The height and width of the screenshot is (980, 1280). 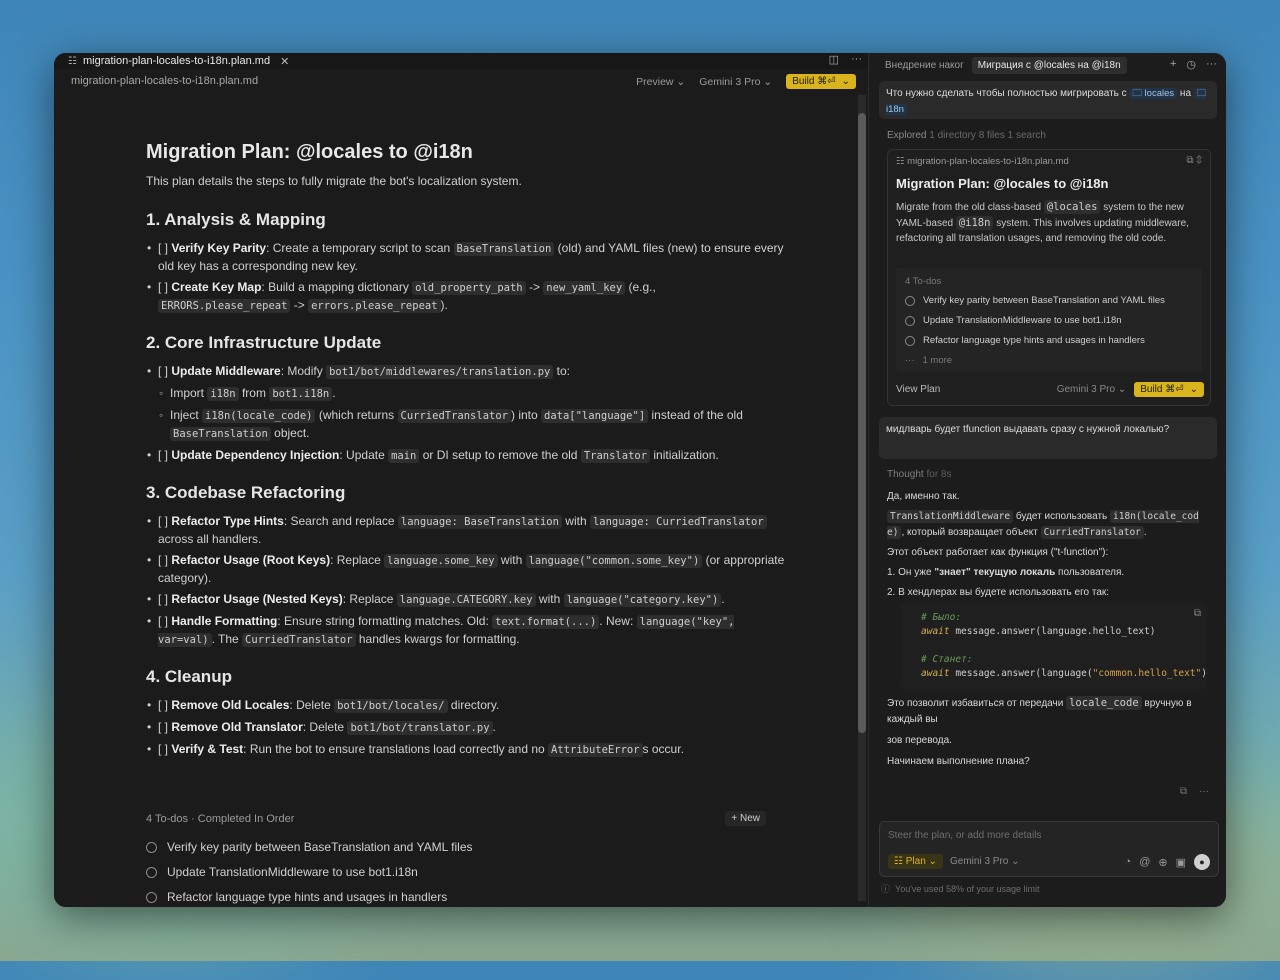 What do you see at coordinates (660, 82) in the screenshot?
I see `preview-dropdown: Preview ⌄` at bounding box center [660, 82].